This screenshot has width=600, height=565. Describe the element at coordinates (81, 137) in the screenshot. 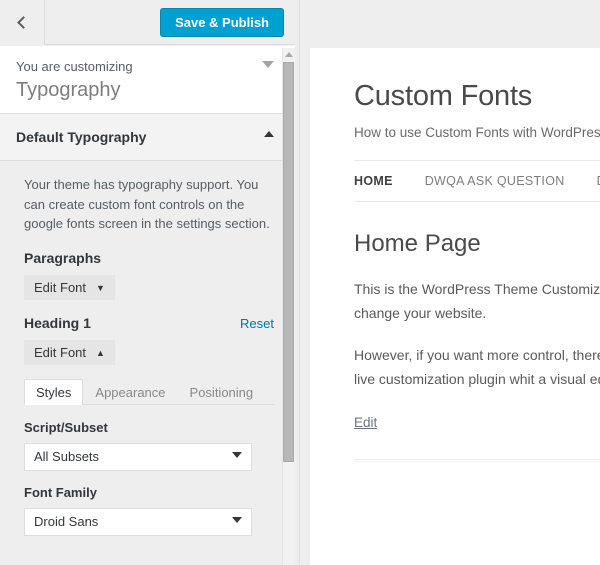

I see `section-title: Default Typography` at that location.